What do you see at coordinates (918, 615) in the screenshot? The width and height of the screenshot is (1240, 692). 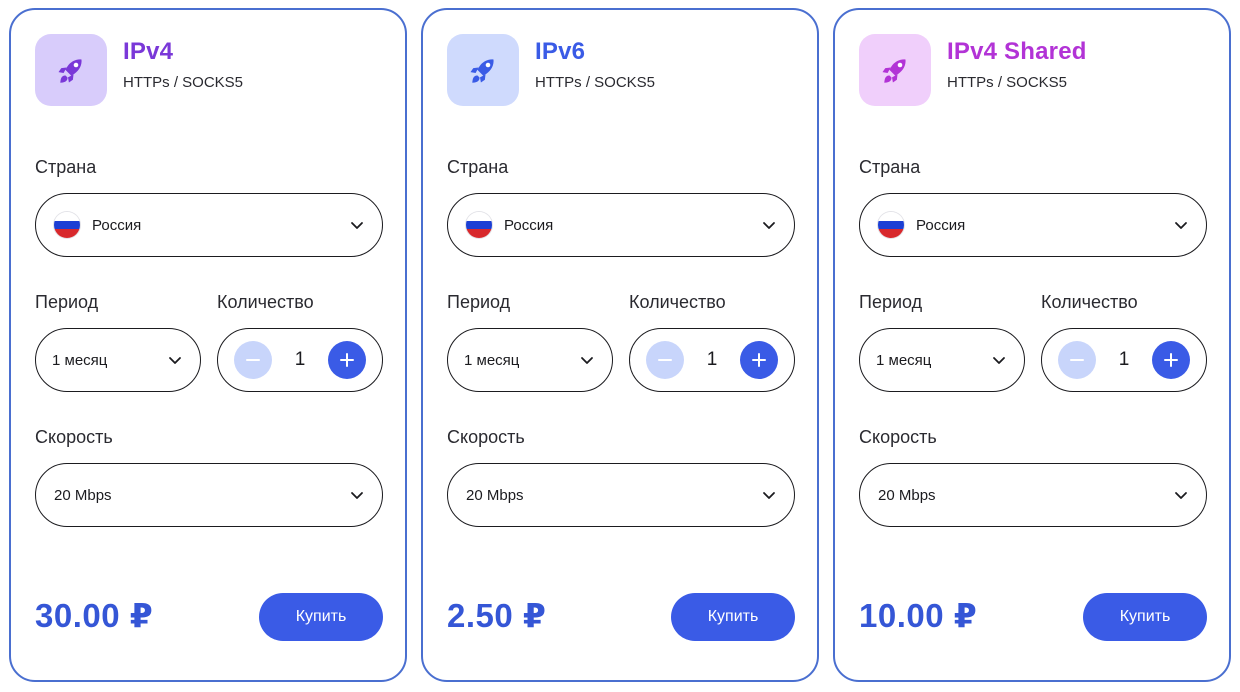 I see `price: 10.00 ₽` at bounding box center [918, 615].